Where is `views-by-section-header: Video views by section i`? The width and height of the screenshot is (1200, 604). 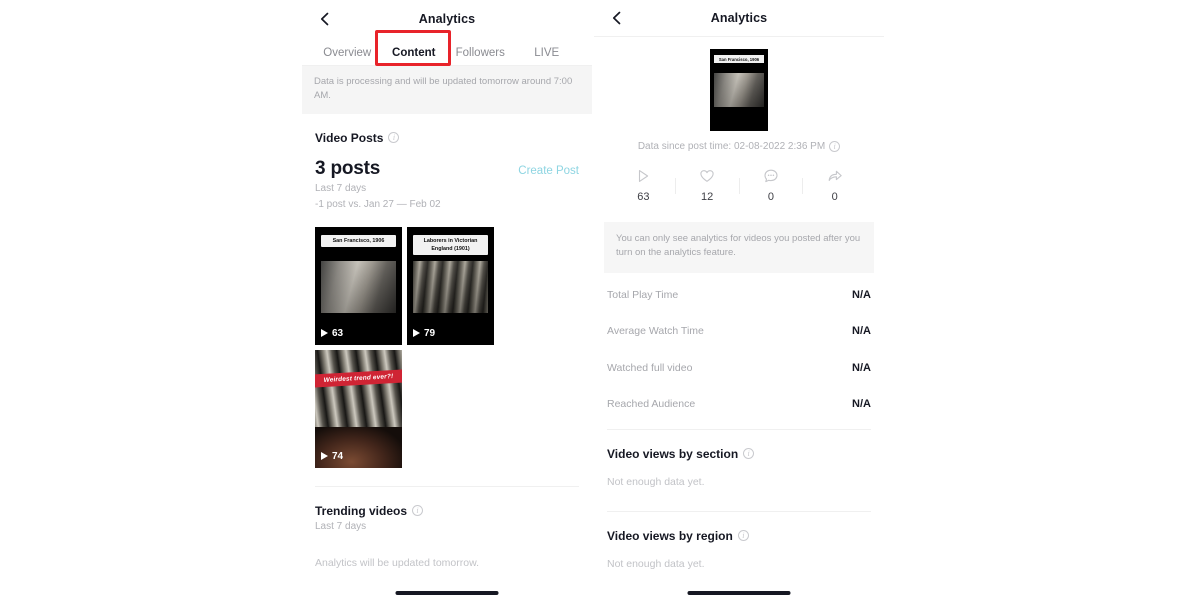 views-by-section-header: Video views by section i is located at coordinates (739, 445).